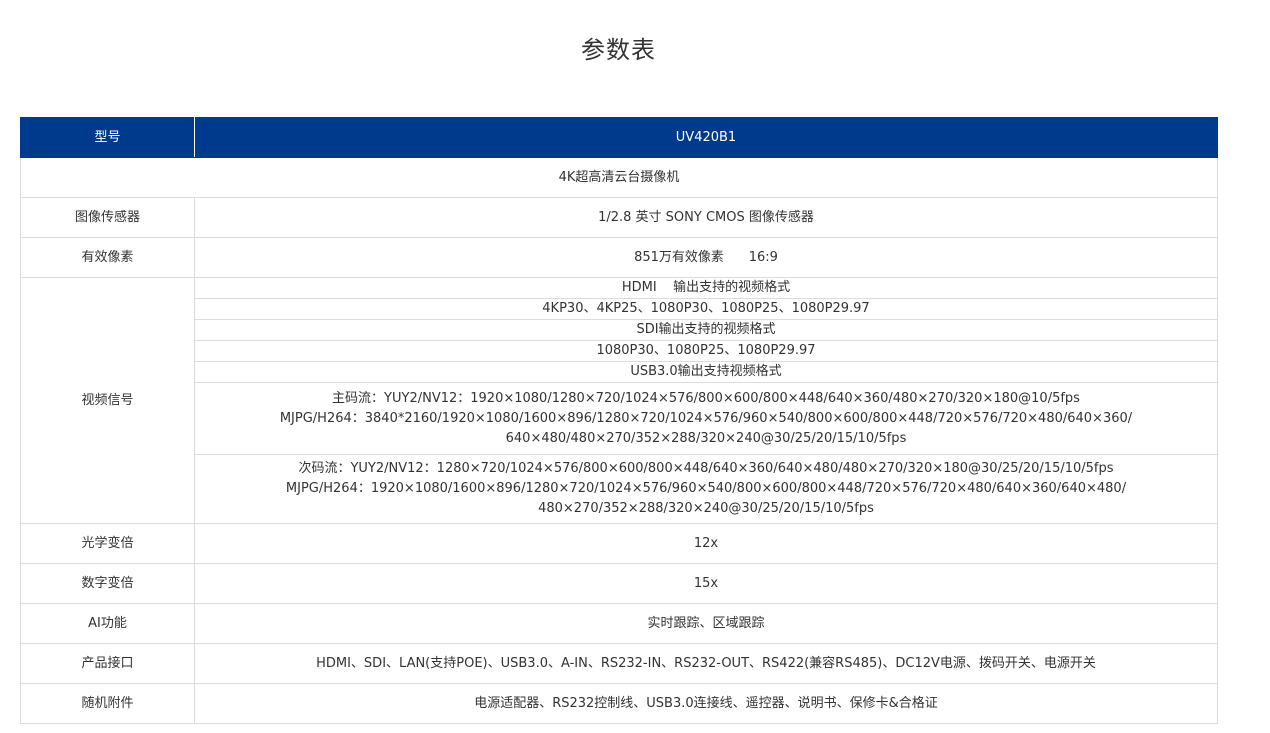 The height and width of the screenshot is (733, 1270). What do you see at coordinates (706, 543) in the screenshot?
I see `row-value-optical-zoom: 12x` at bounding box center [706, 543].